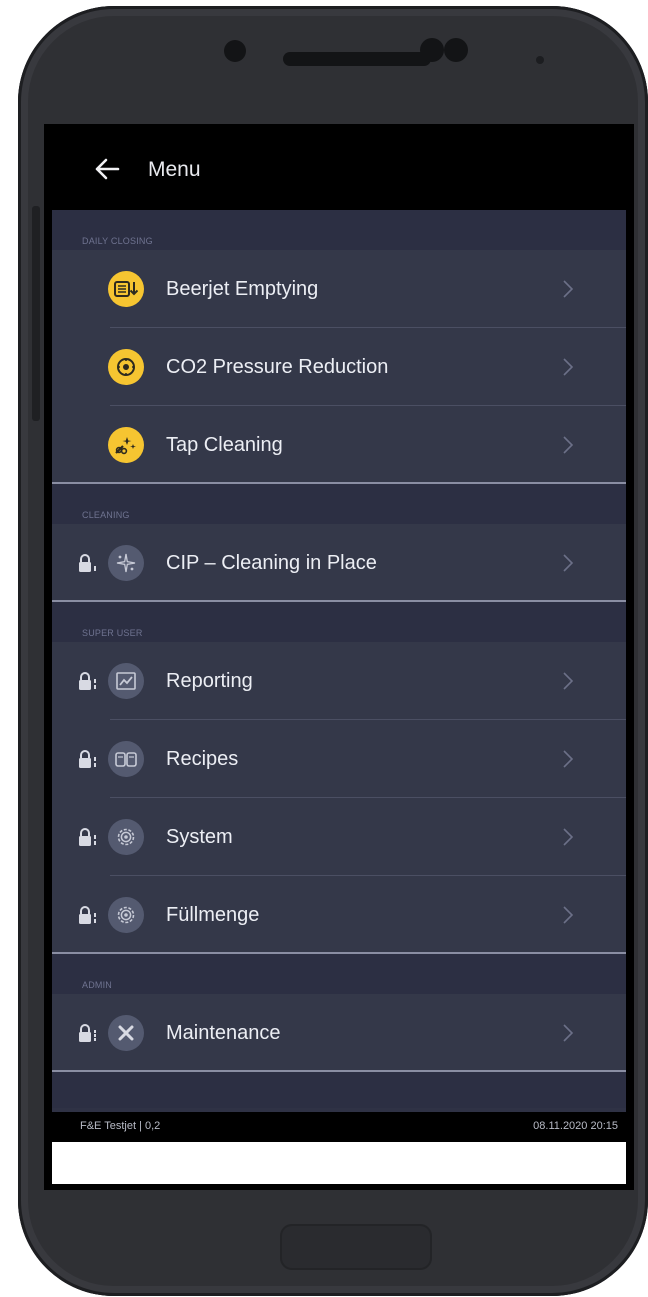 This screenshot has width=648, height=1297. I want to click on sparkle-icon, so click(126, 563).